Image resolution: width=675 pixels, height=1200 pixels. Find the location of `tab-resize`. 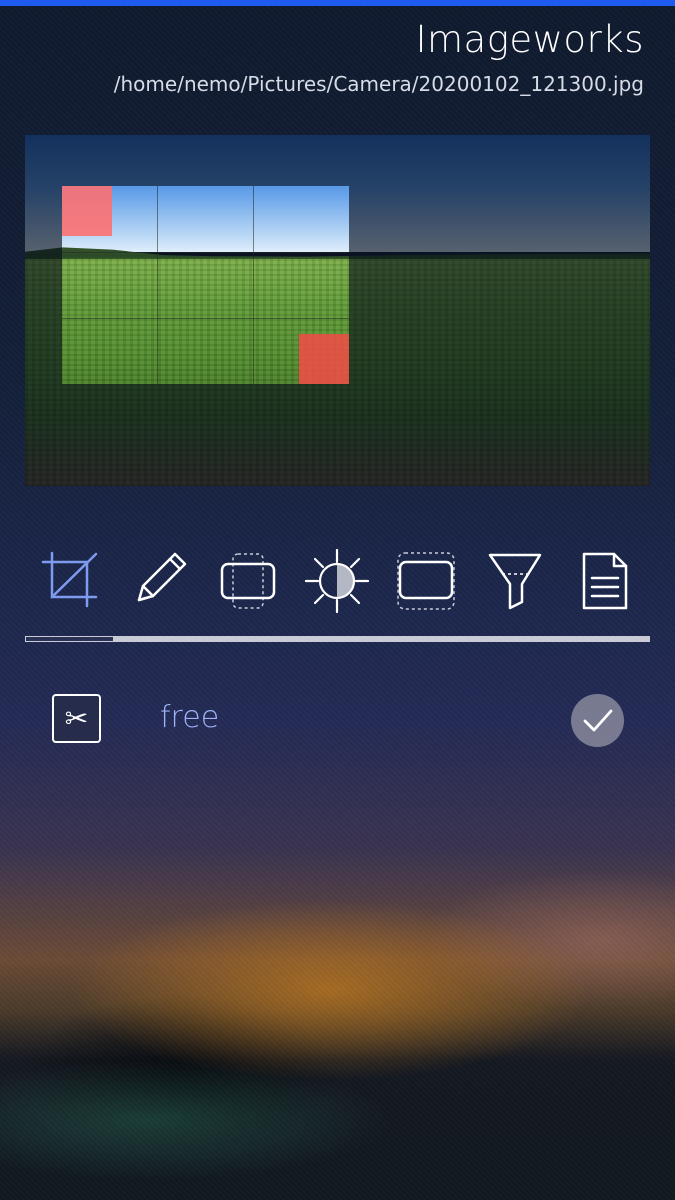

tab-resize is located at coordinates (248, 581).